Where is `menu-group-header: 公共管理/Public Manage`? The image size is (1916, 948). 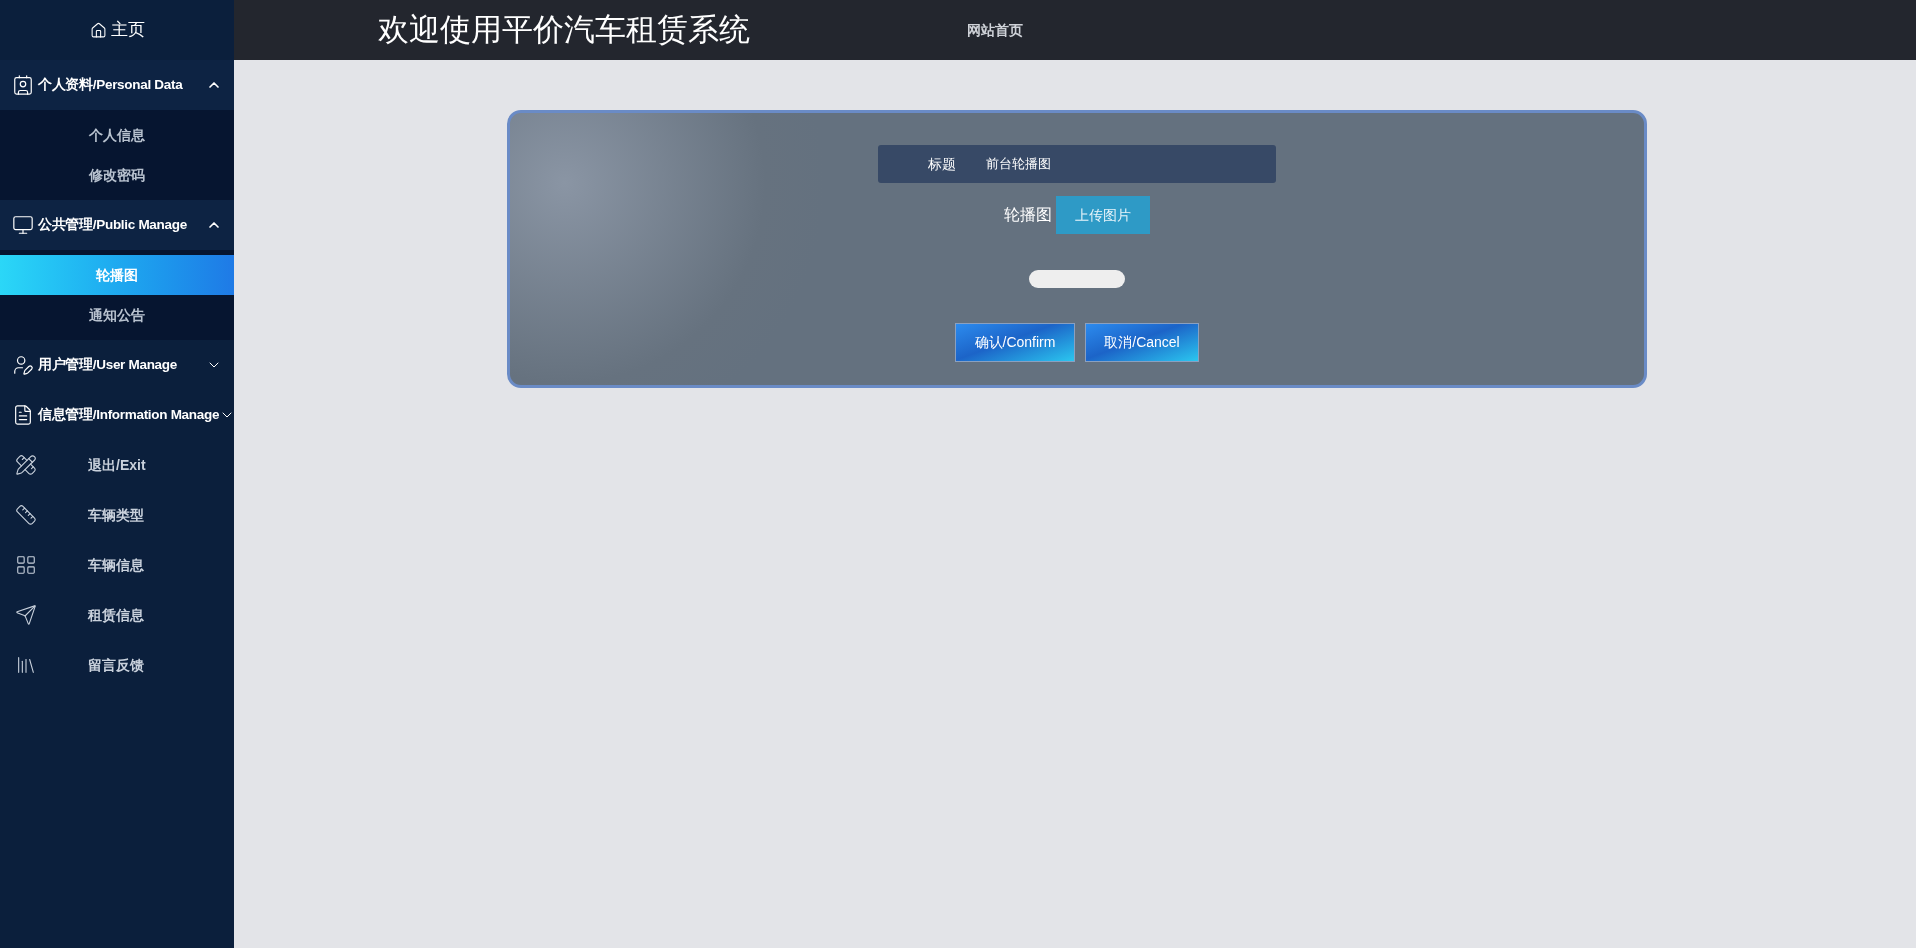 menu-group-header: 公共管理/Public Manage is located at coordinates (117, 225).